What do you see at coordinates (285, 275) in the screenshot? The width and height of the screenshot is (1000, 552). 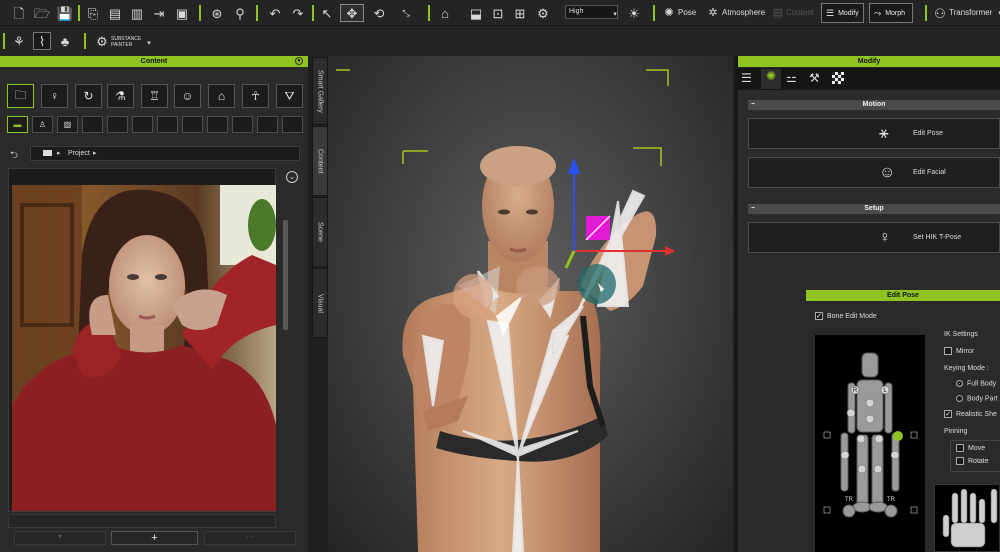 I see `preview-scrollbar` at bounding box center [285, 275].